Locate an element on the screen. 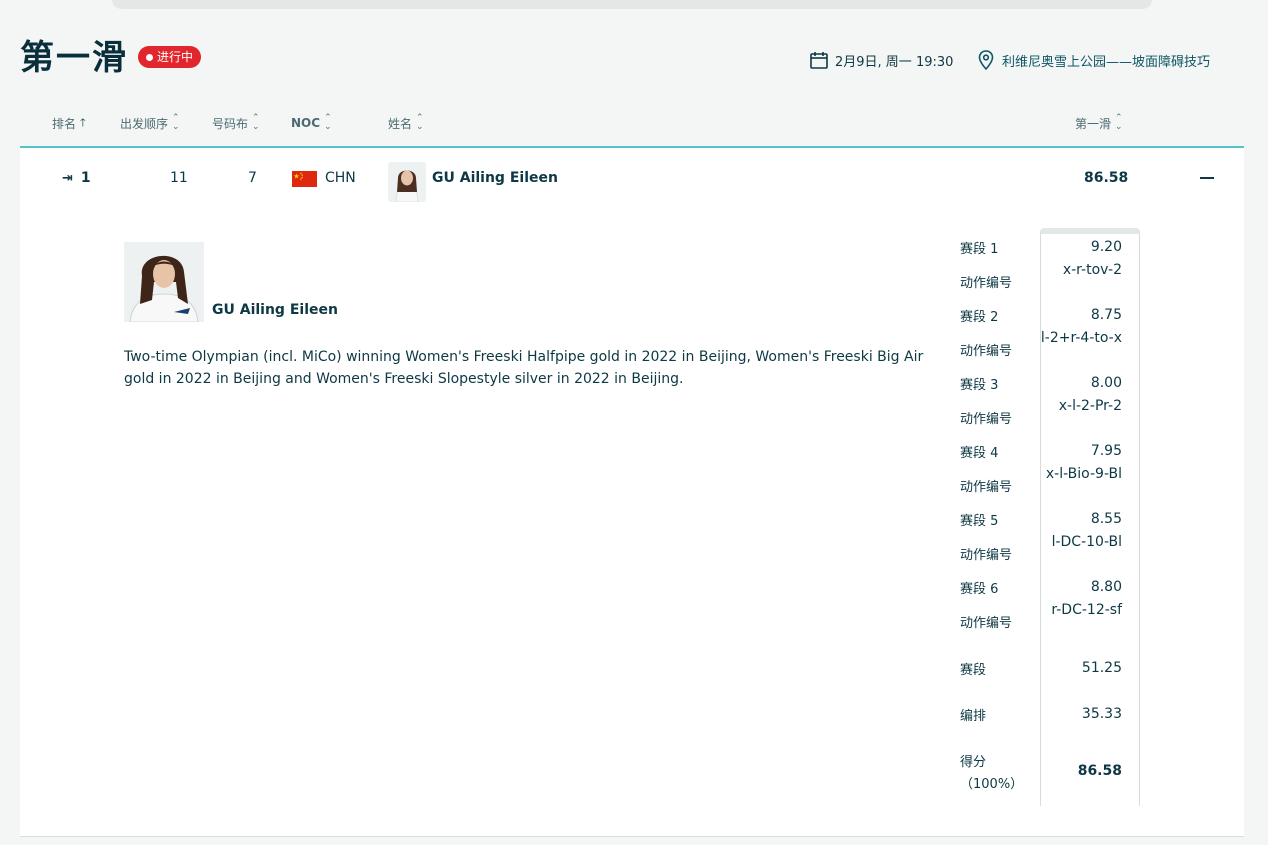 The height and width of the screenshot is (845, 1268). section-6-label: 赛段 6 is located at coordinates (979, 589).